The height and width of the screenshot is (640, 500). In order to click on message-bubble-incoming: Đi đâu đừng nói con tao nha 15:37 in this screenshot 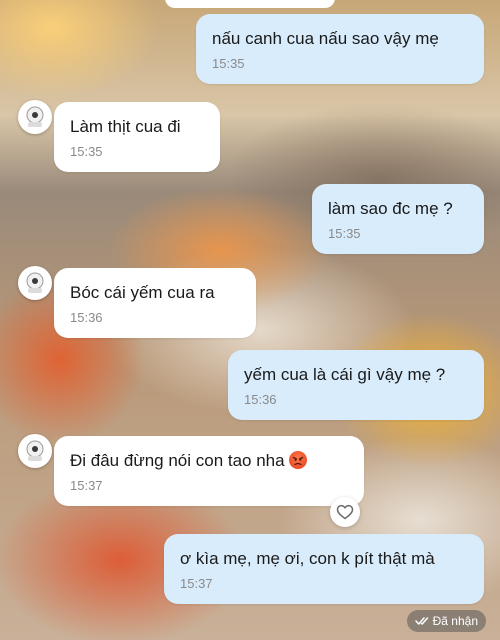, I will do `click(209, 471)`.